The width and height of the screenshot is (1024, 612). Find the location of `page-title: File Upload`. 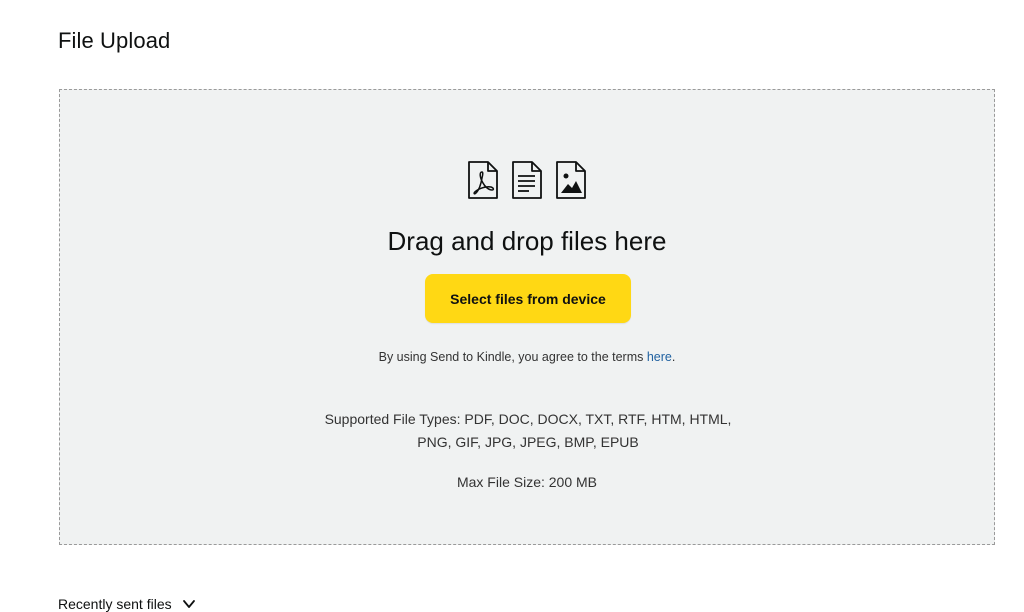

page-title: File Upload is located at coordinates (114, 40).